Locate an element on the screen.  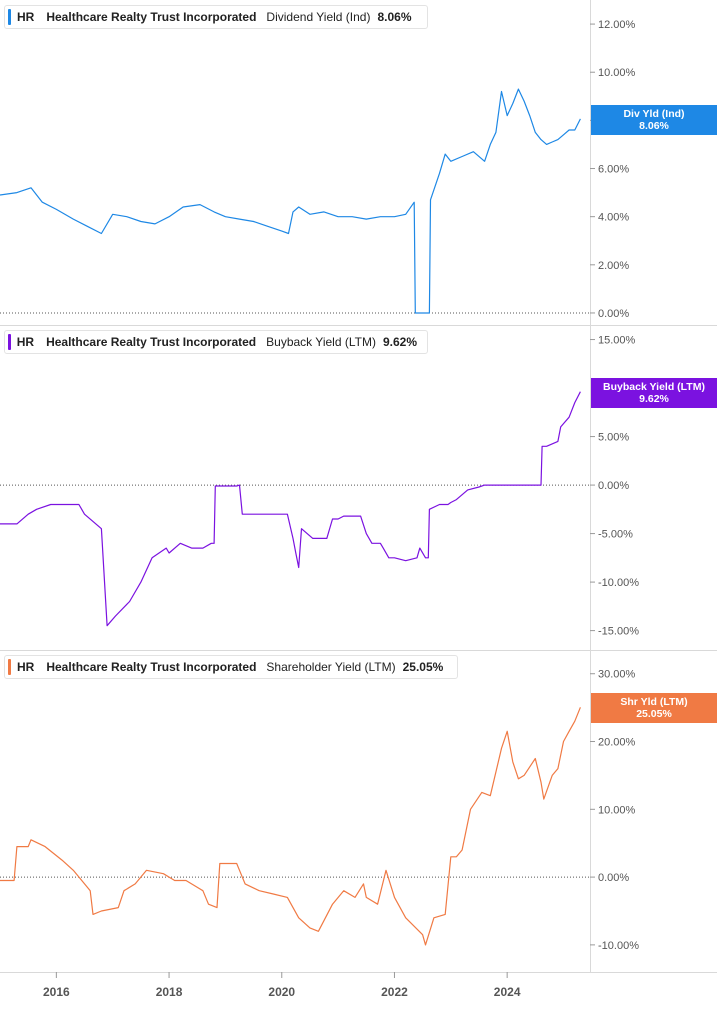
legend-value: 25.05% is located at coordinates (423, 667).